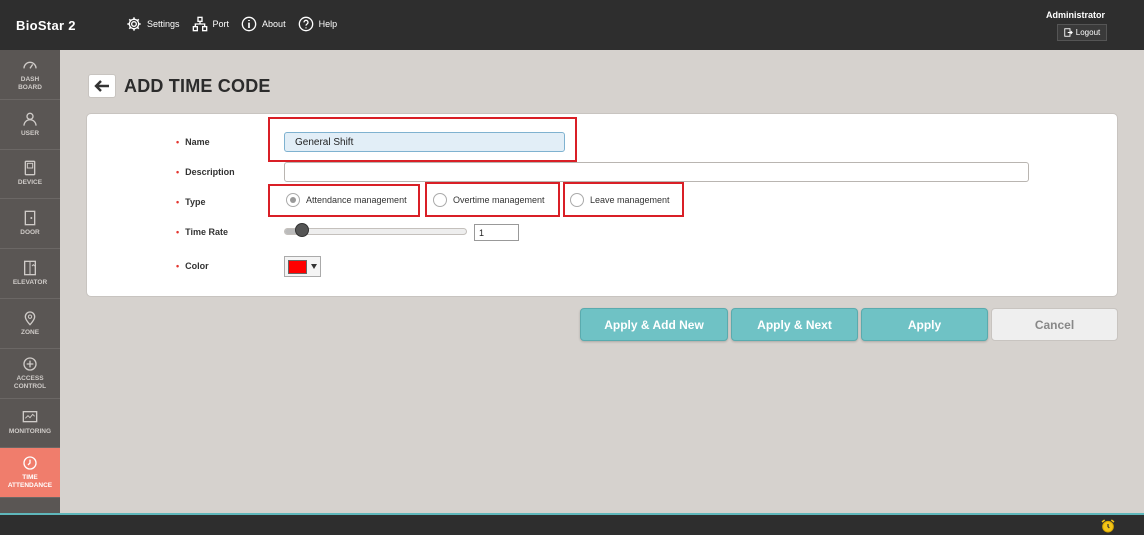  Describe the element at coordinates (30, 364) in the screenshot. I see `access-control-icon` at that location.